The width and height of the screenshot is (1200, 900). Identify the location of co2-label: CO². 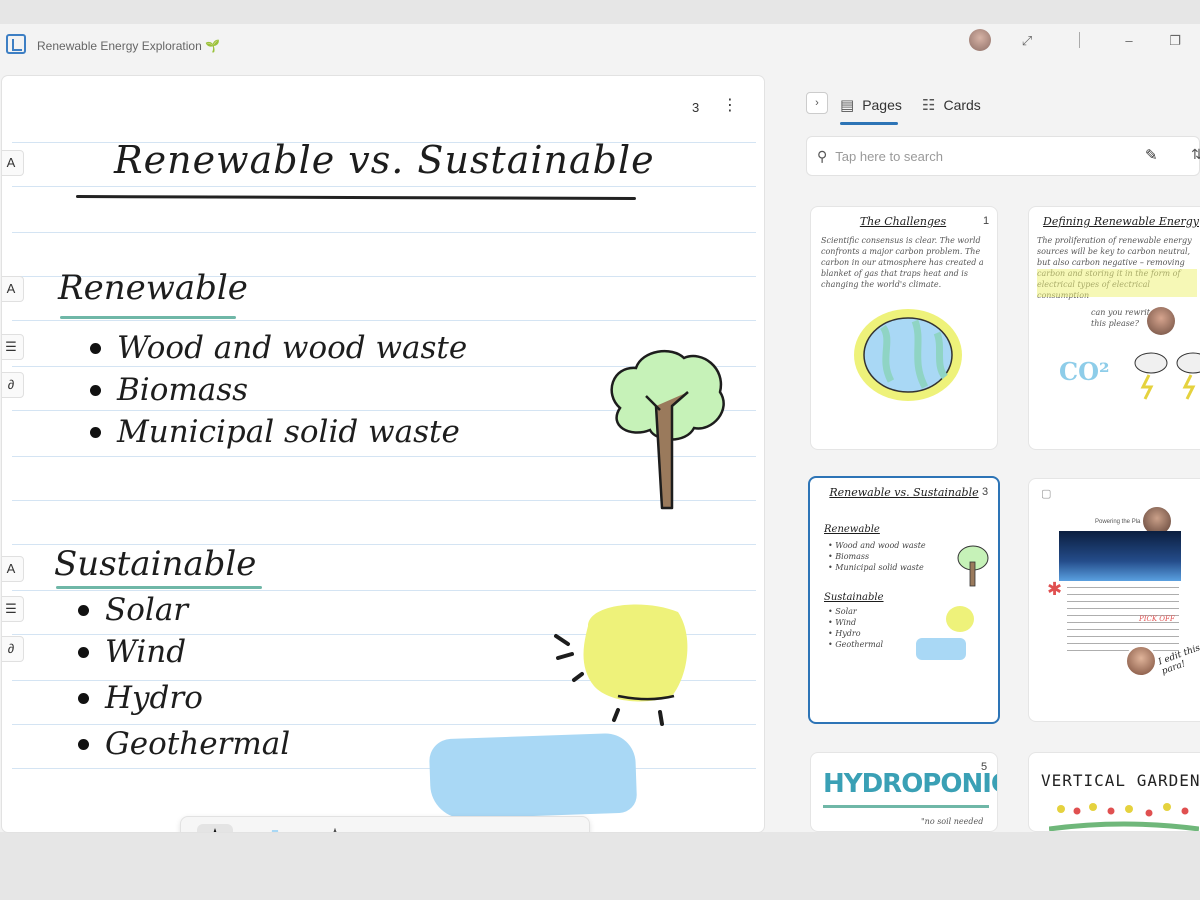
(1084, 371).